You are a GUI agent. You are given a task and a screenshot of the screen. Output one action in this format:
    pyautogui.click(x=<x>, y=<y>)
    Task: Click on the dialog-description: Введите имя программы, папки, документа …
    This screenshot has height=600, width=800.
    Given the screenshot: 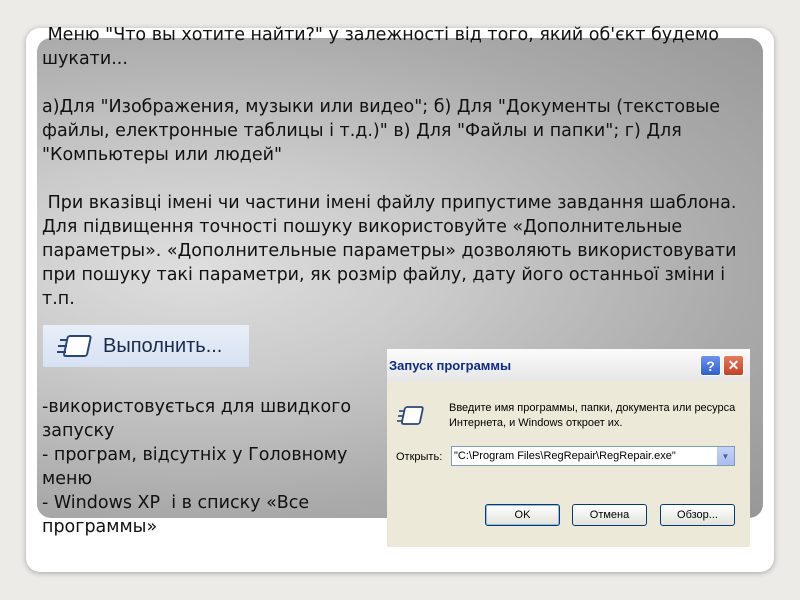 What is the action you would take?
    pyautogui.click(x=592, y=415)
    